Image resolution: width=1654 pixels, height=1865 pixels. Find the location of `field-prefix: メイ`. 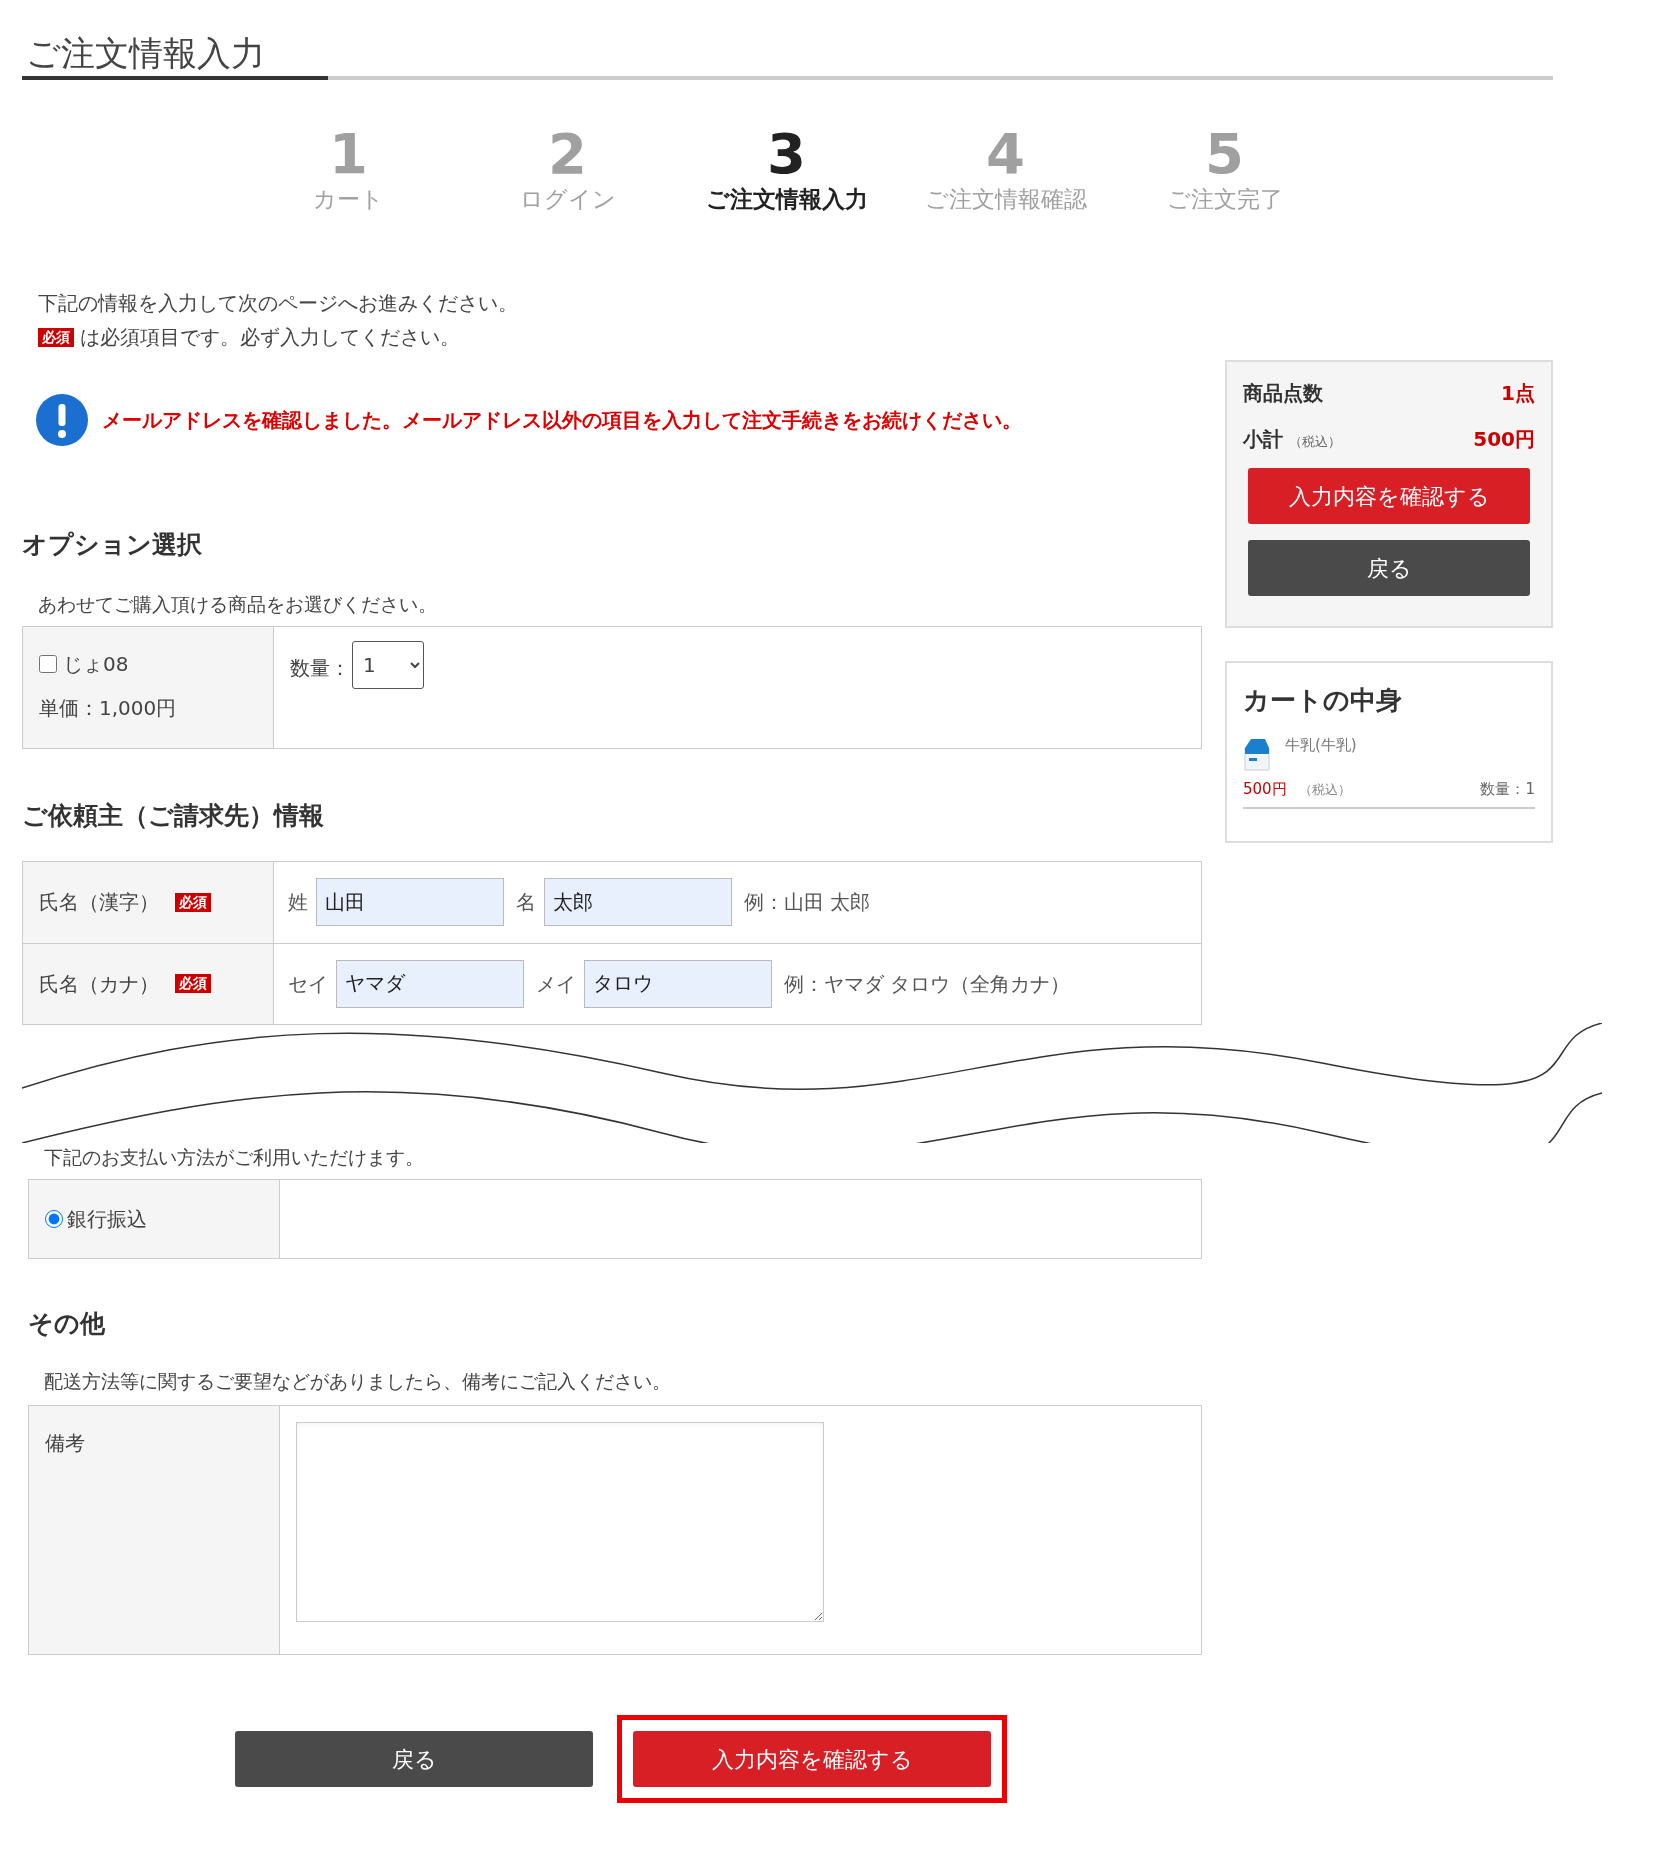

field-prefix: メイ is located at coordinates (556, 984).